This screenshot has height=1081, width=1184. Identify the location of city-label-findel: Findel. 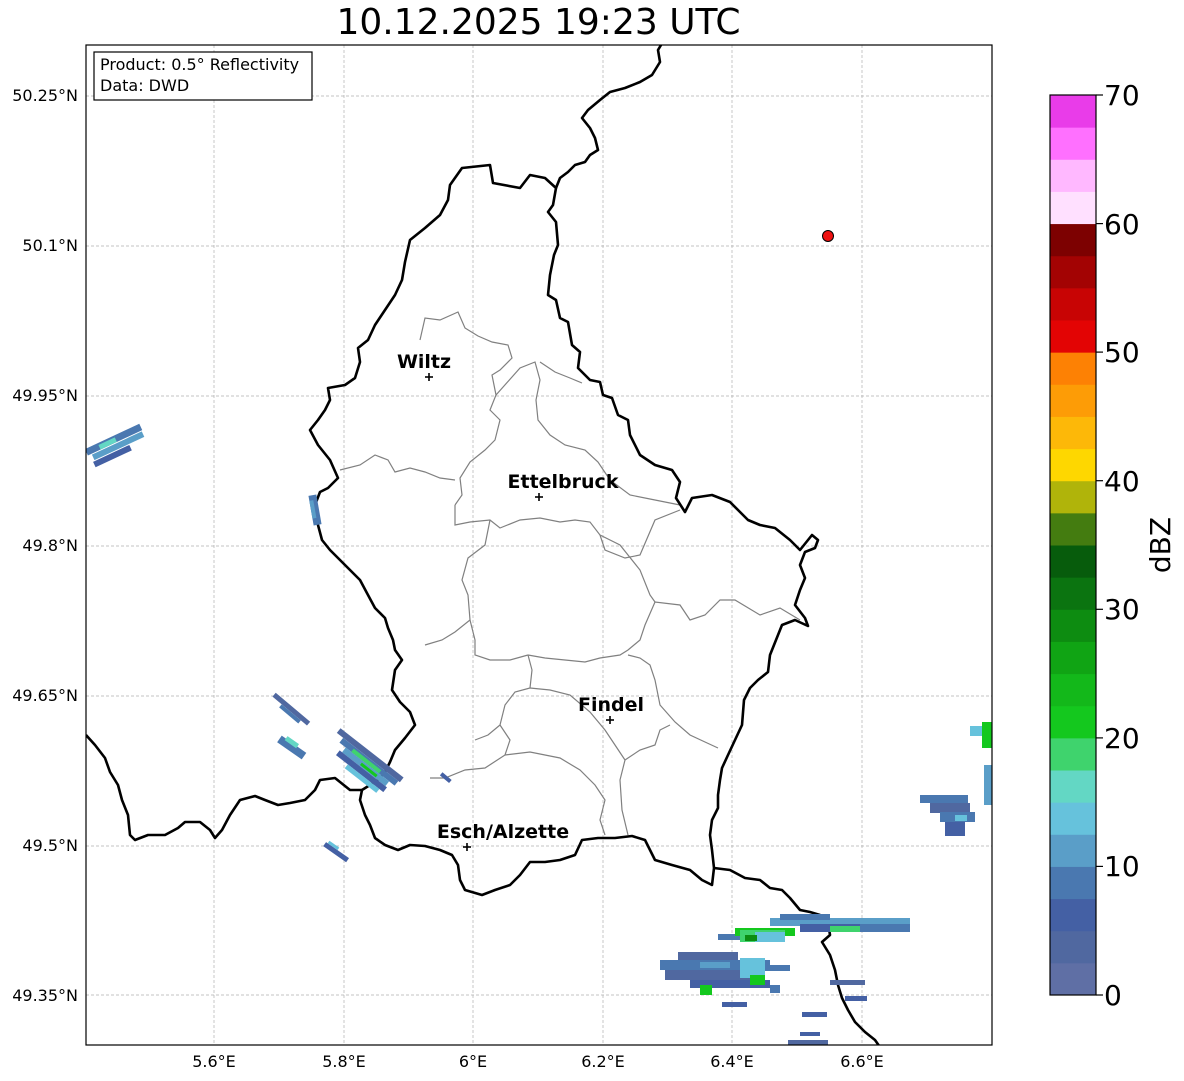
(611, 705).